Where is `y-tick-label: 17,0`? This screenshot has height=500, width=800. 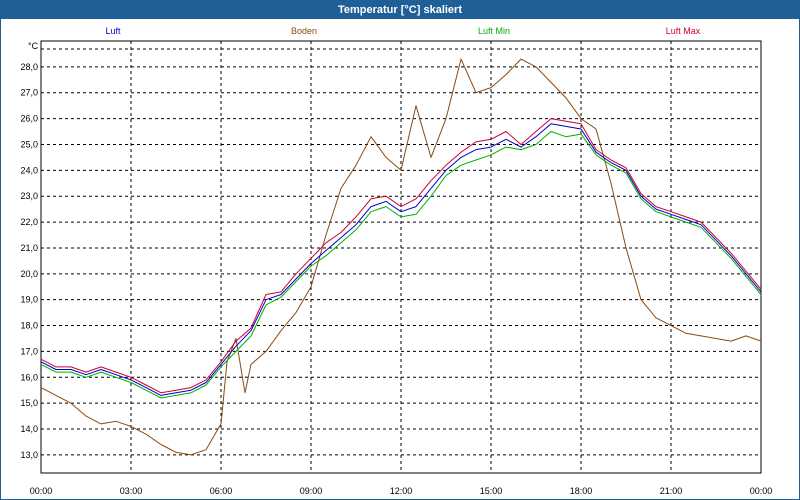
y-tick-label: 17,0 is located at coordinates (29, 351).